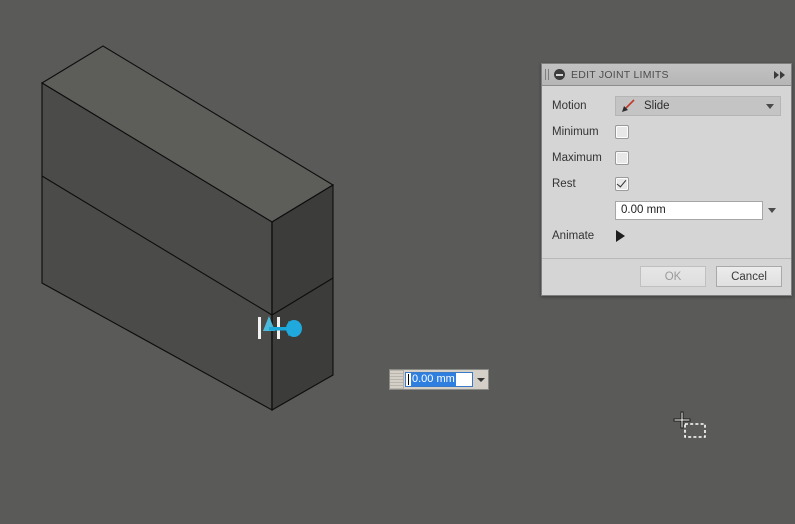  I want to click on inline-distance-field: 0.00 mm, so click(439, 379).